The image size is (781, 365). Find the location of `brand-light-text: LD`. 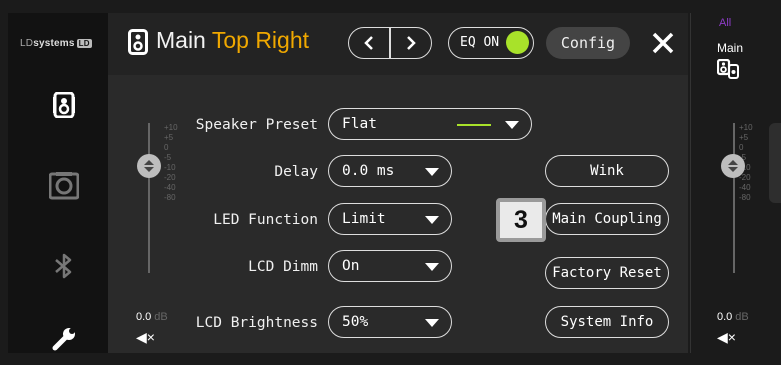

brand-light-text: LD is located at coordinates (27, 43).